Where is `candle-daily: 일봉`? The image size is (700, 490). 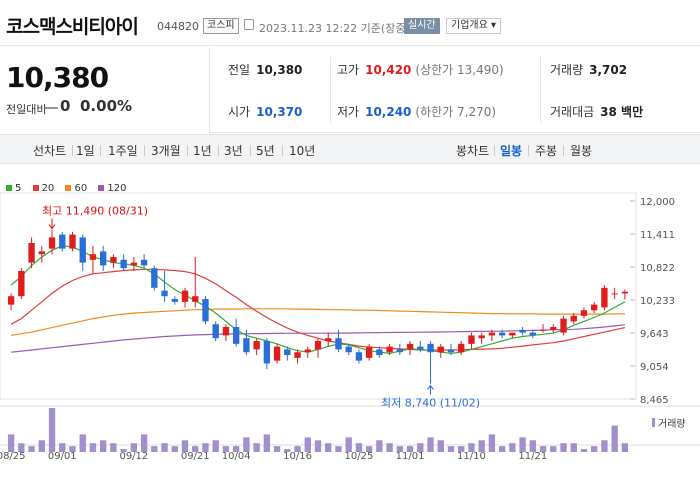
candle-daily: 일봉 is located at coordinates (511, 150).